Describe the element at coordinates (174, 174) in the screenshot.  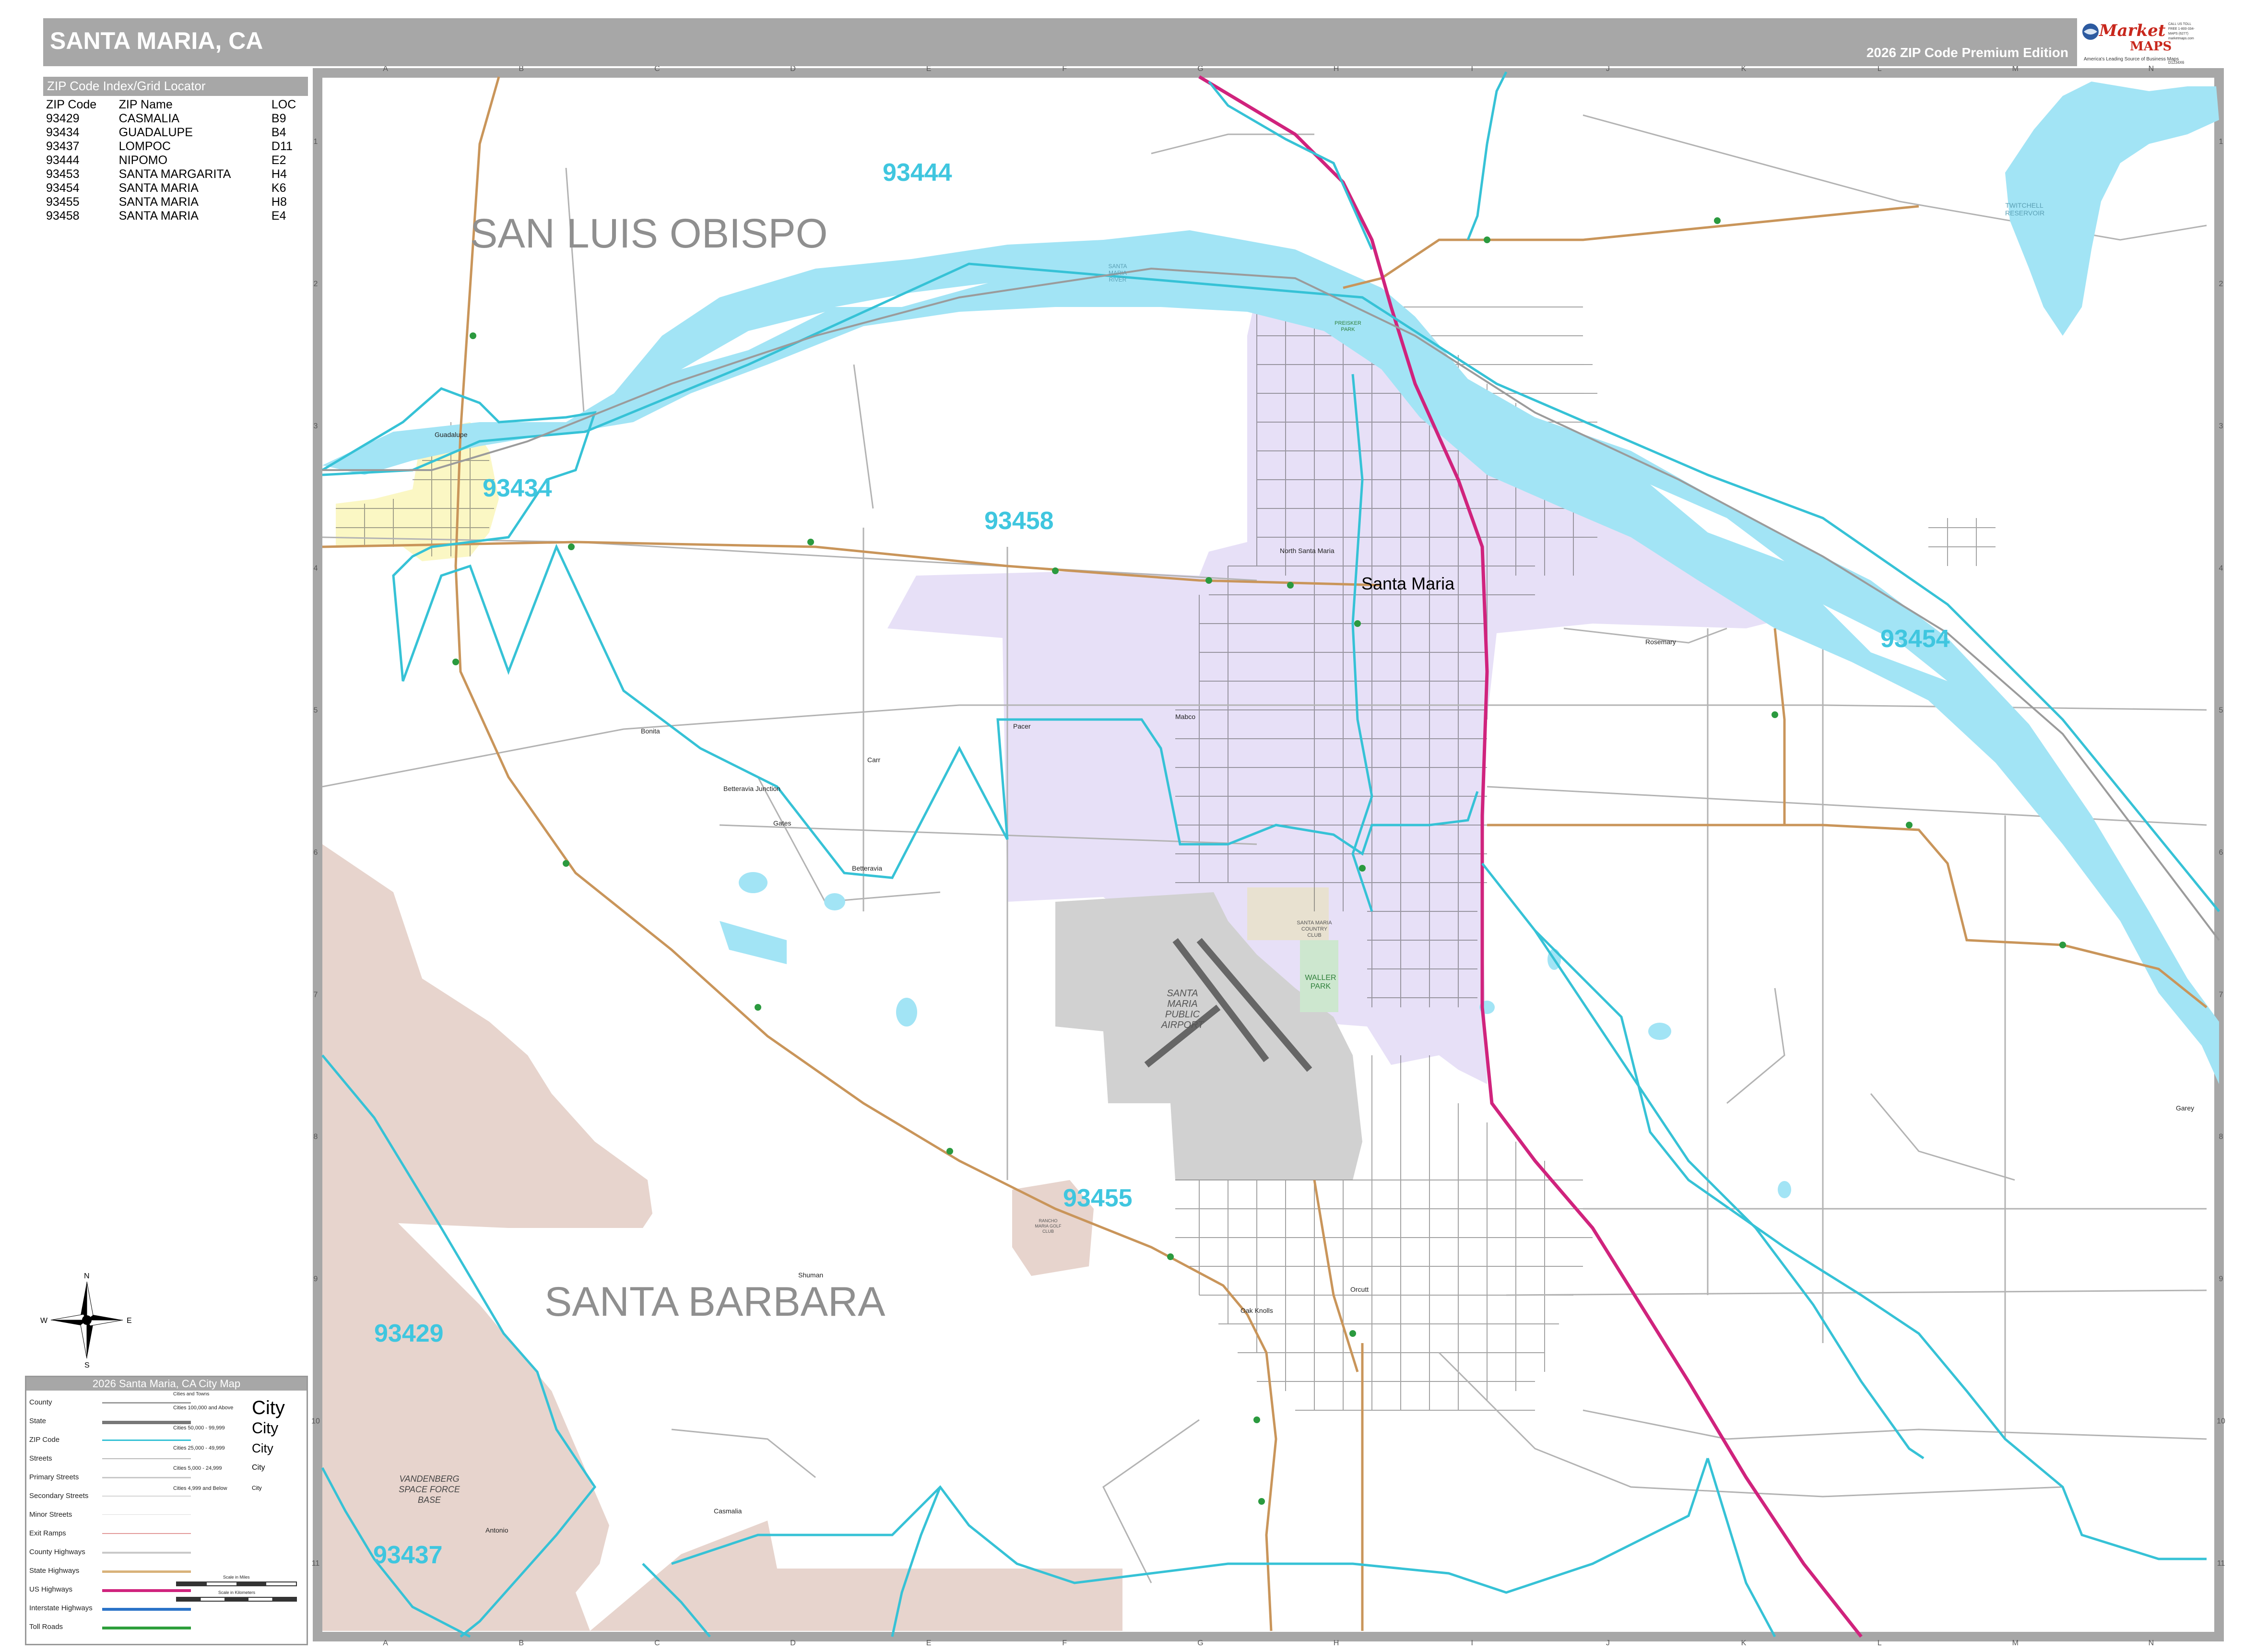
I see `zip-index-cell: SANTA MARGARITA` at that location.